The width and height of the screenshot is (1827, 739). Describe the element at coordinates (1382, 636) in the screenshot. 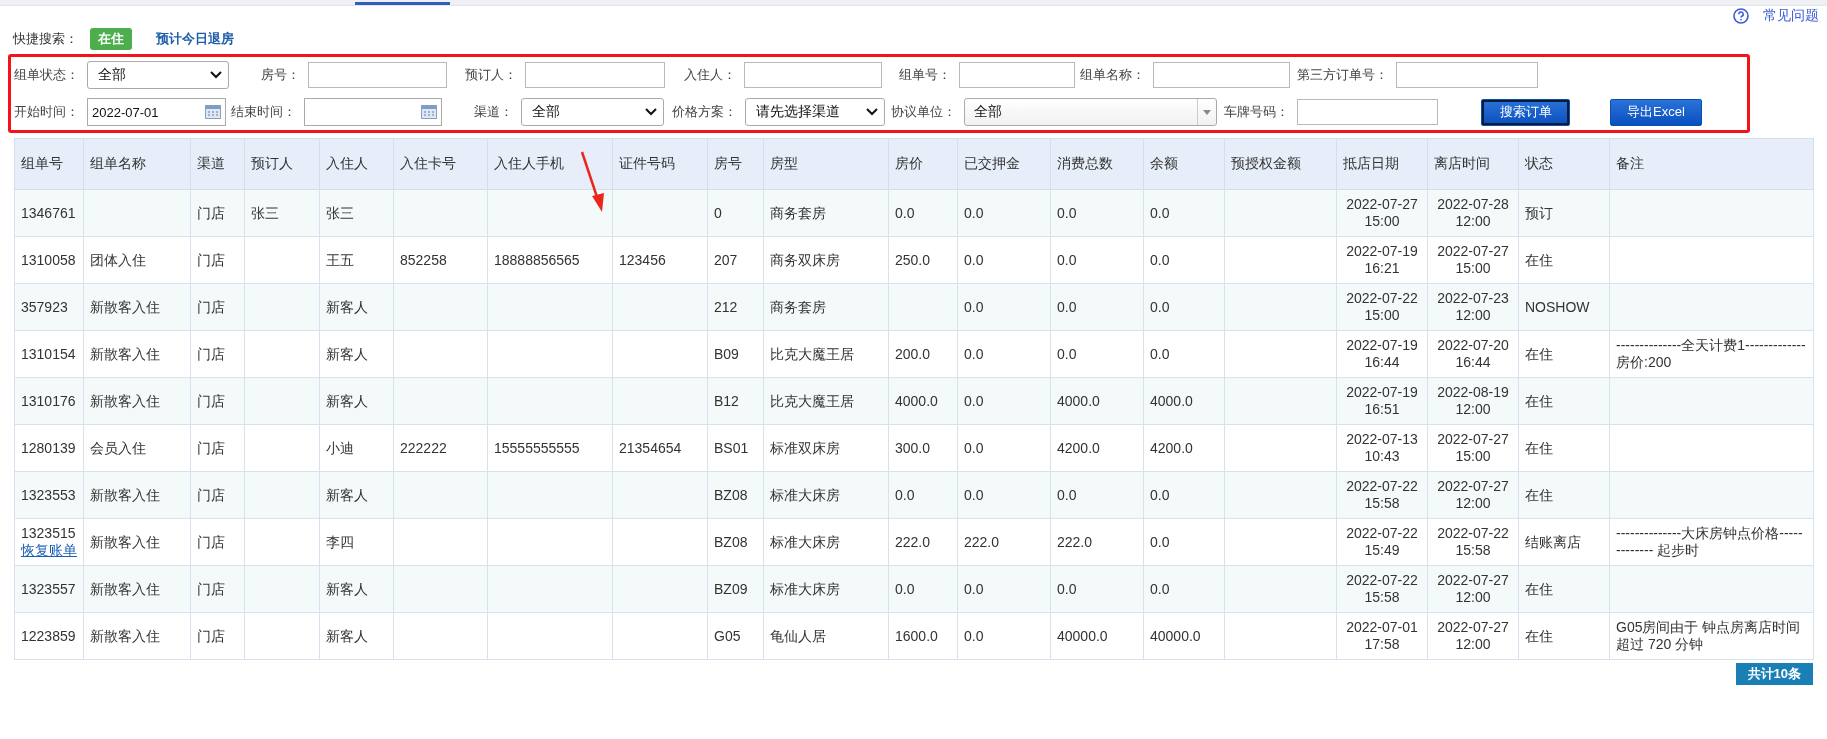

I see `table-cell: 2022-07-01 17:58` at that location.